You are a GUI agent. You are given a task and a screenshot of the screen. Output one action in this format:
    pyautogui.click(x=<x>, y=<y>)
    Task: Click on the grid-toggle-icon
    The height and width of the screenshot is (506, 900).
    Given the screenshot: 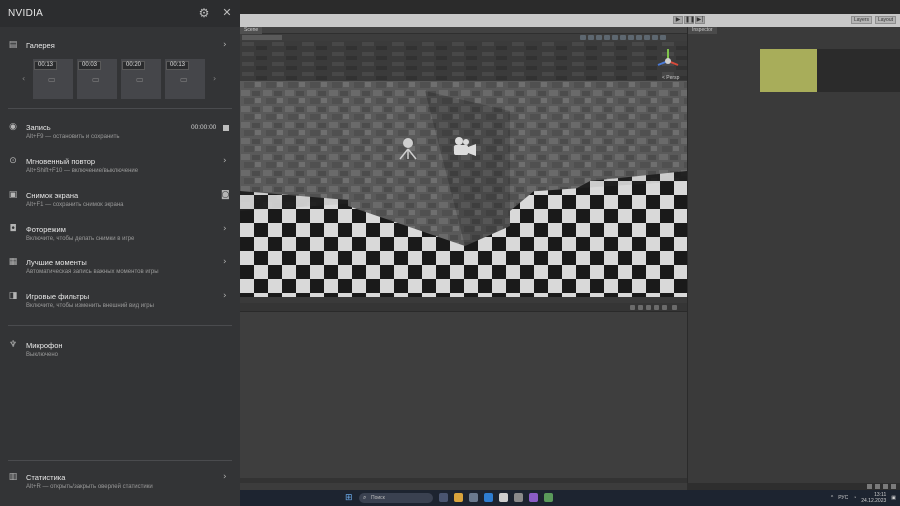 What is the action you would take?
    pyautogui.click(x=623, y=37)
    